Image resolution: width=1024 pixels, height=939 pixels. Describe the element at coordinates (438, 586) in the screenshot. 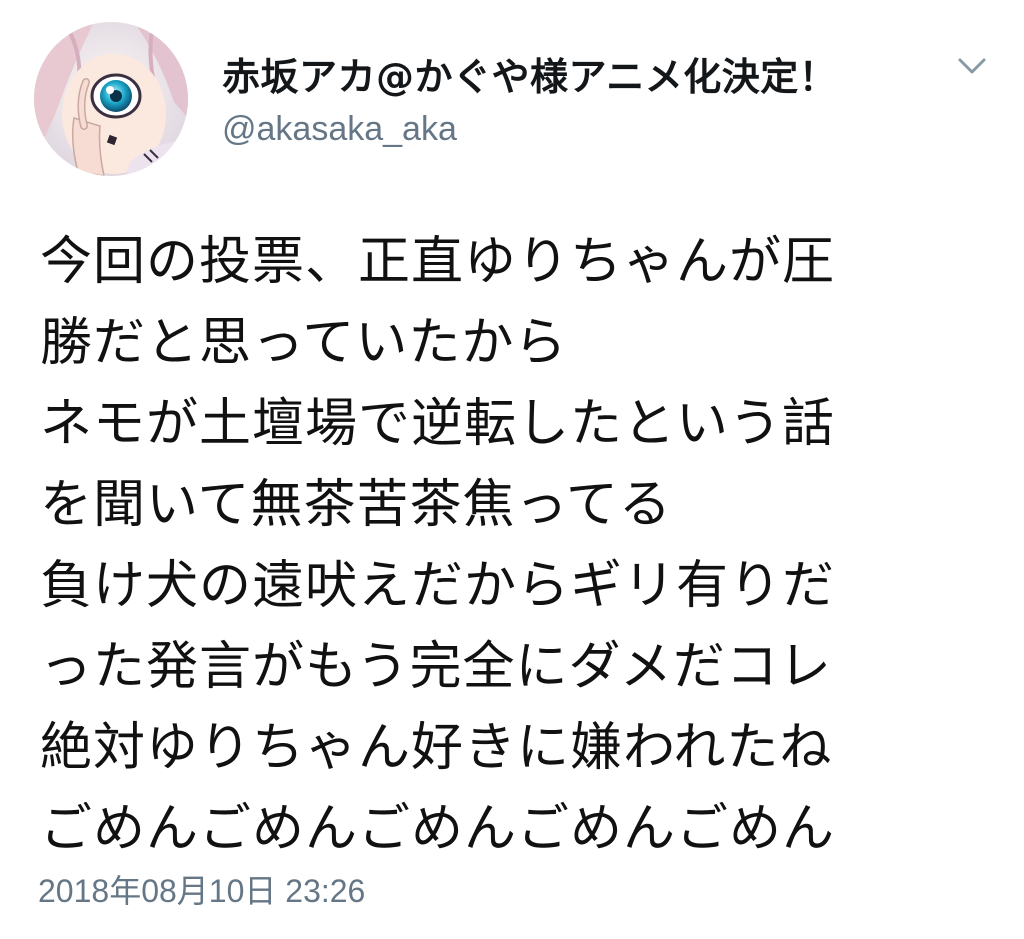

I see `tweet-text-line: 負け犬の遠吠えだからギリ有りだ` at that location.